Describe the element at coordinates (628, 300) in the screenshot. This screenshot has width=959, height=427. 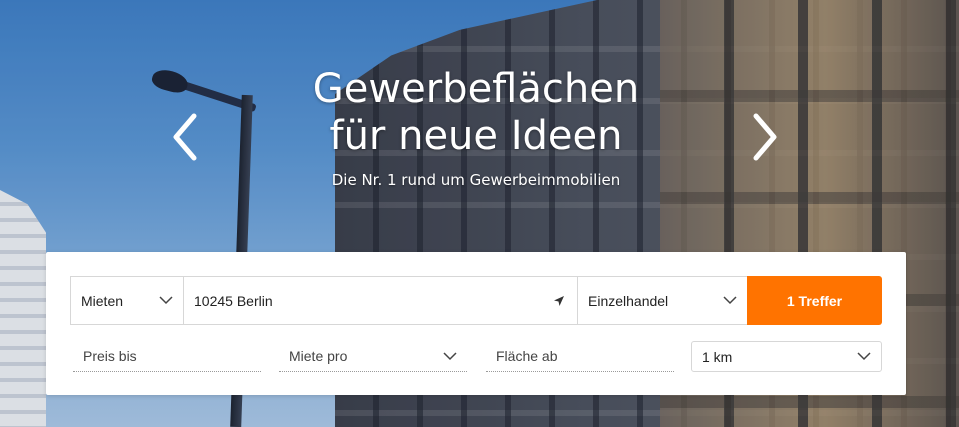
I see `property-type-value: Einzelhandel` at that location.